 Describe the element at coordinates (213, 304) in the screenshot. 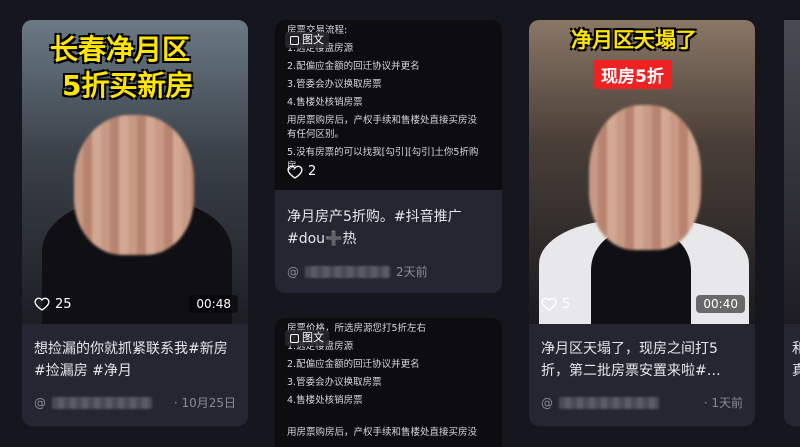

I see `video-duration: 00:48` at that location.